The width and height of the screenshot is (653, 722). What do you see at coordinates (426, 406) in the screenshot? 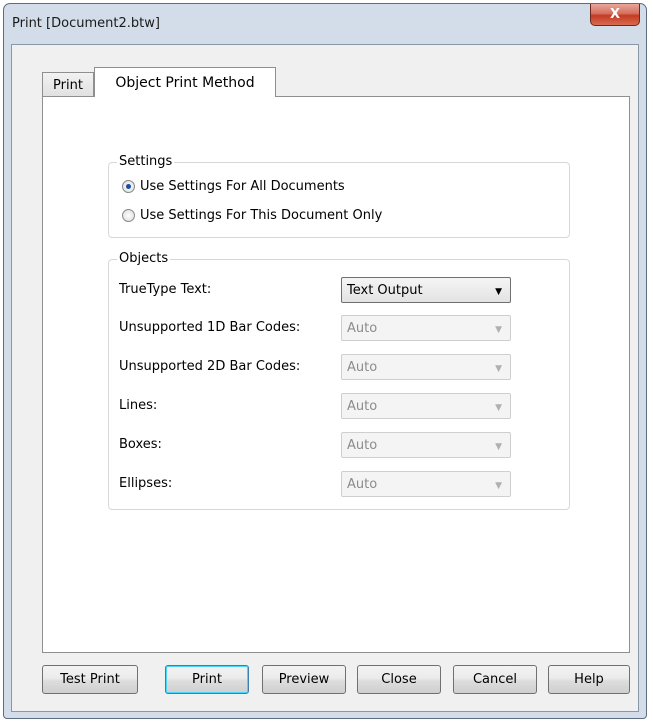
I see `lines-select: Auto ▼` at bounding box center [426, 406].